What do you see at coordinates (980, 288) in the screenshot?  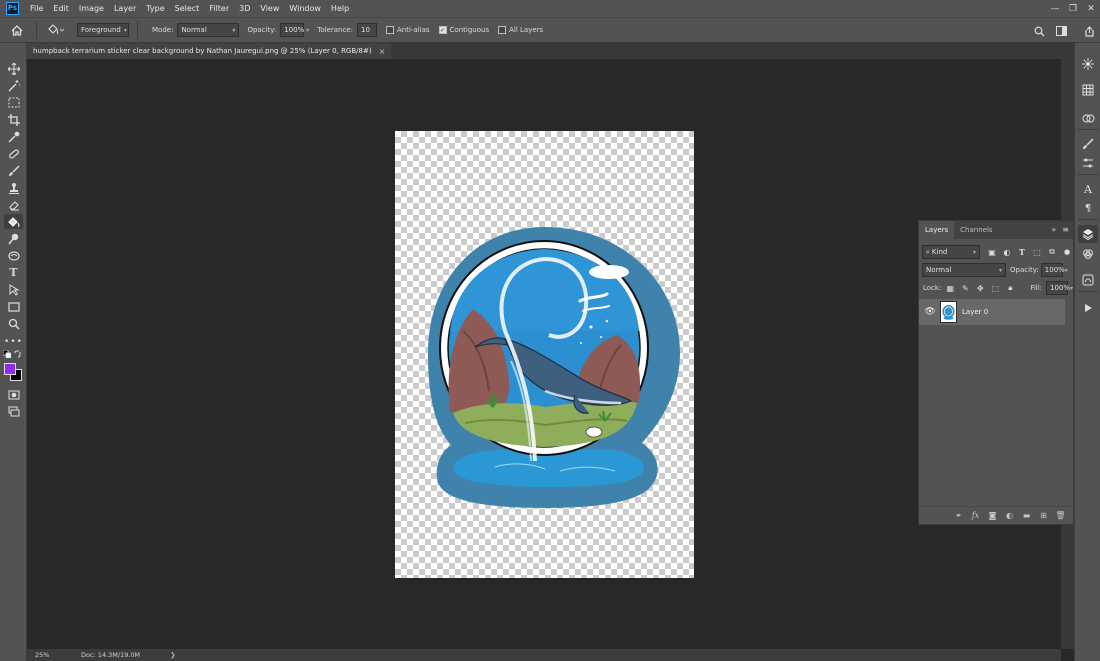 I see `lock-position-icon: ✥` at bounding box center [980, 288].